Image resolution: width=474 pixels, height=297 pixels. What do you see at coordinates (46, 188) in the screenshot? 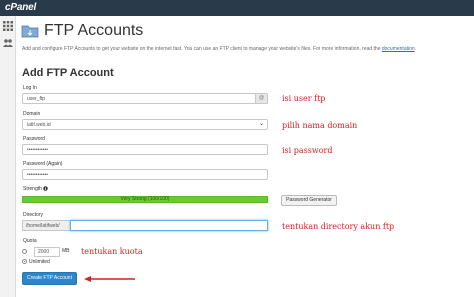
I see `info-icon` at bounding box center [46, 188].